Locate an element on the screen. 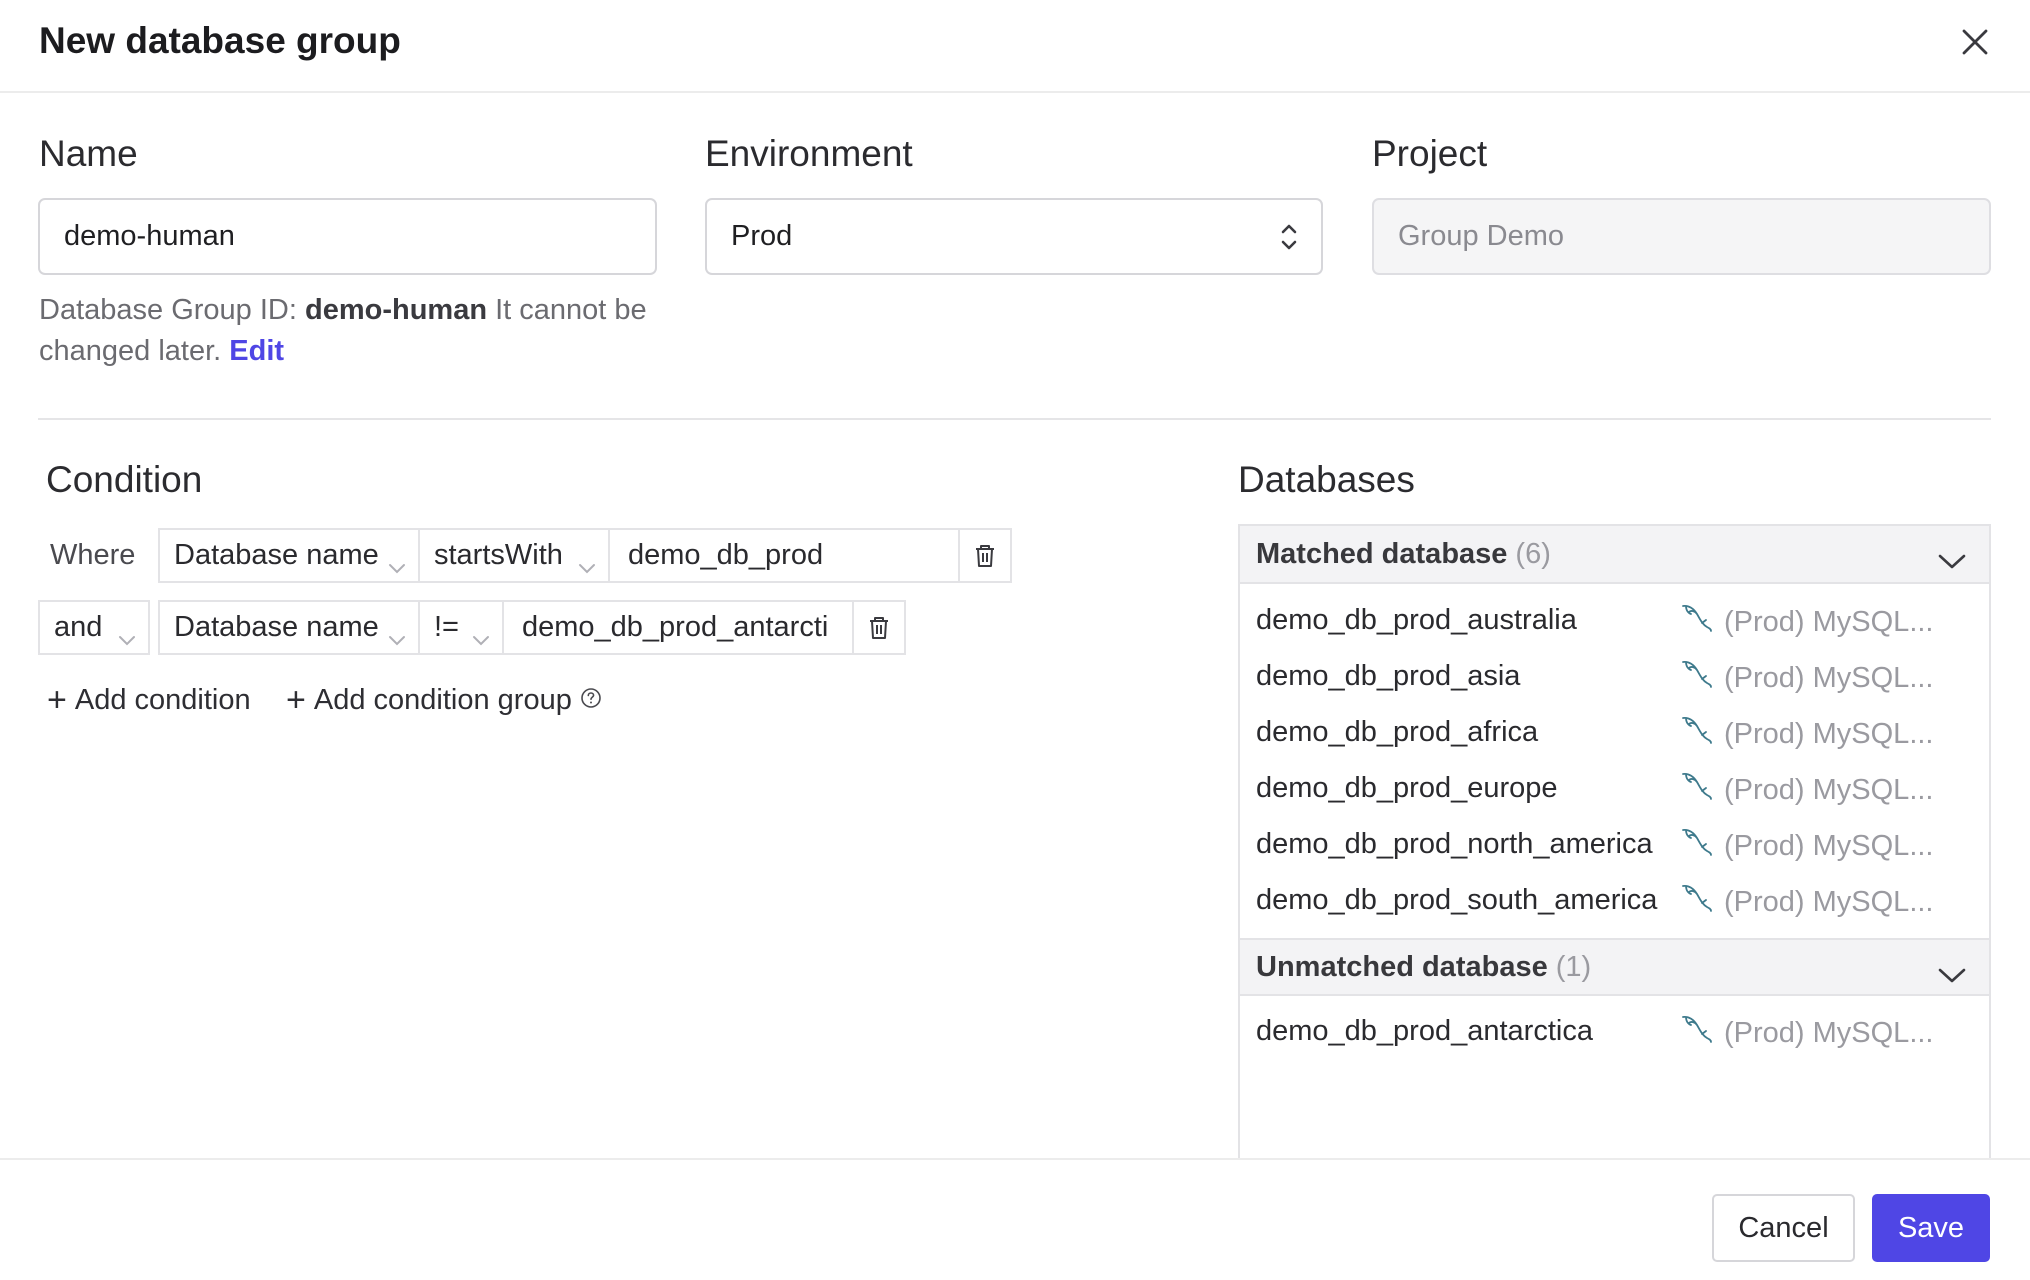  value-input-text: demo_db_prod is located at coordinates (726, 555).